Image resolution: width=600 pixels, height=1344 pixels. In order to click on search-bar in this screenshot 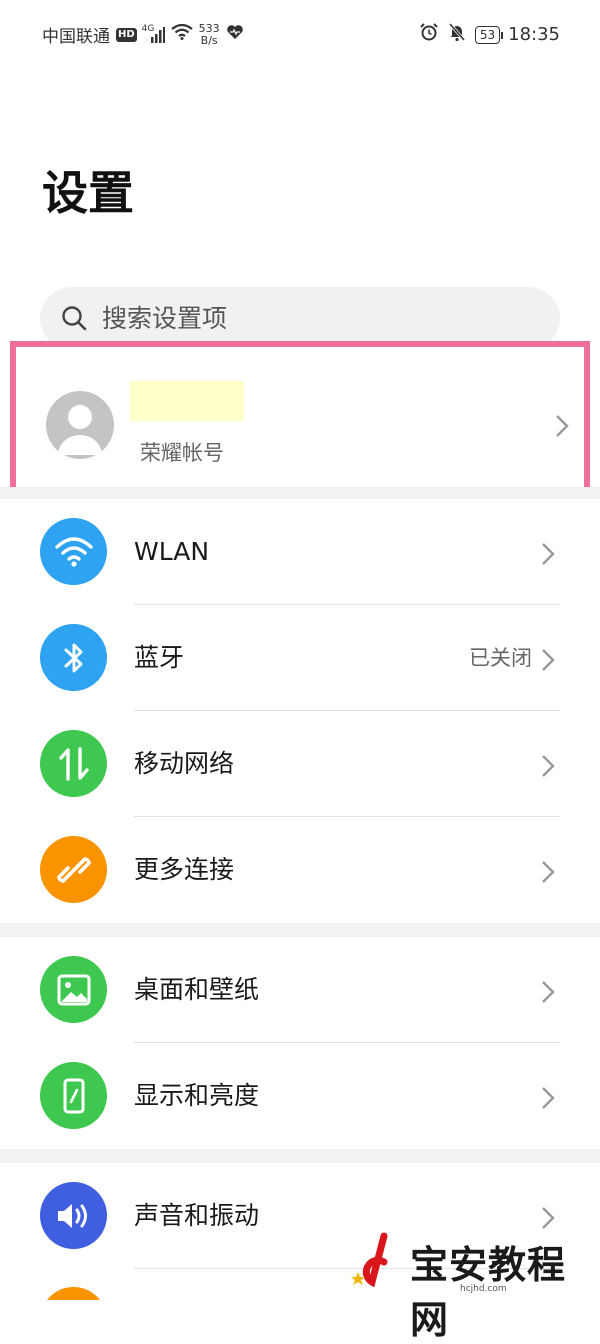, I will do `click(300, 318)`.